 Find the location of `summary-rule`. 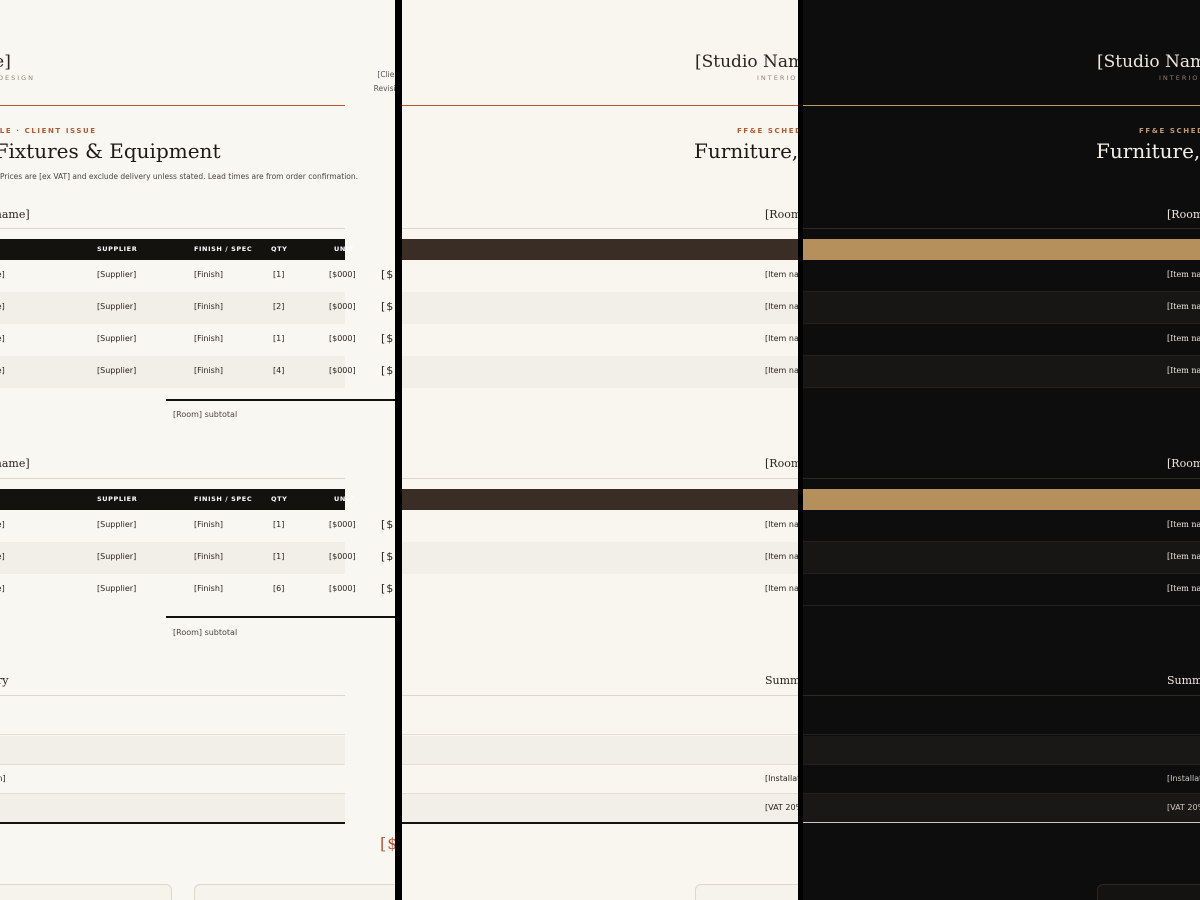

summary-rule is located at coordinates (1001, 695).